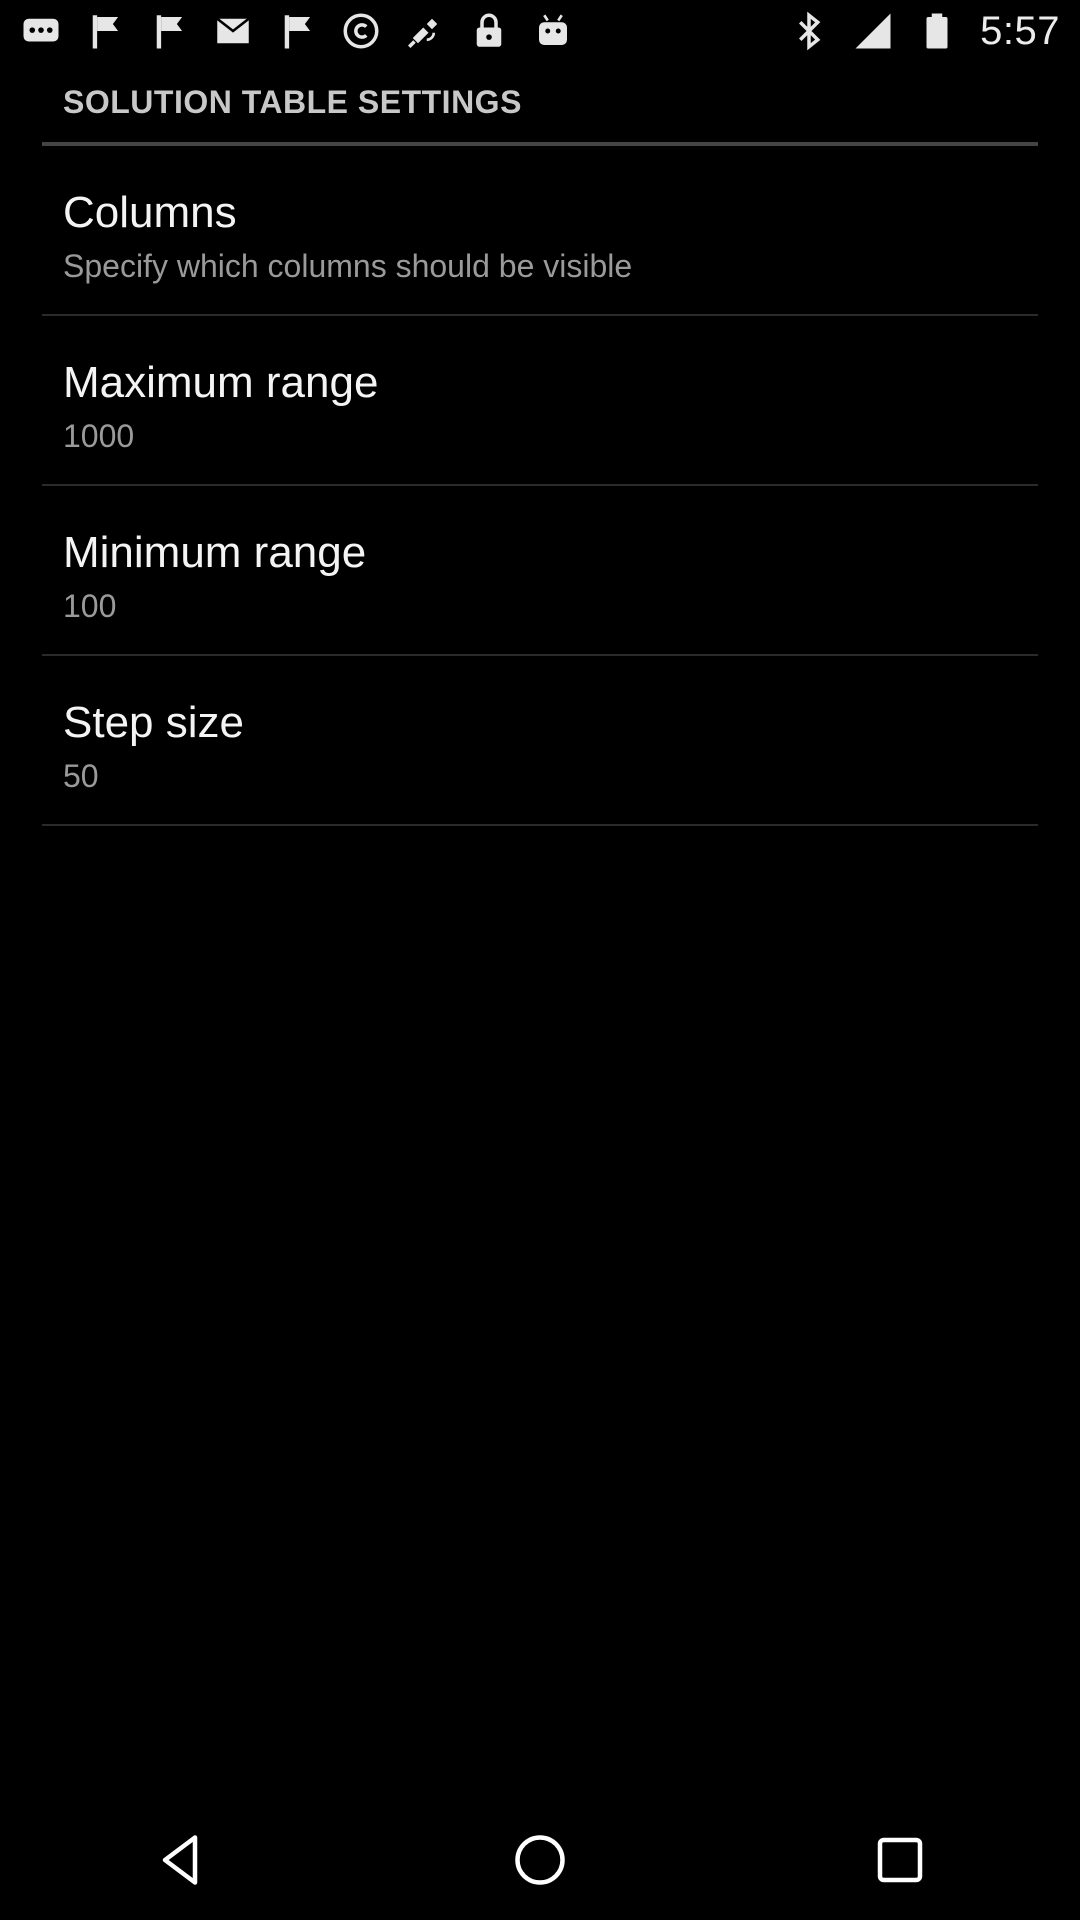 The width and height of the screenshot is (1080, 1920). I want to click on recents-button, so click(900, 1860).